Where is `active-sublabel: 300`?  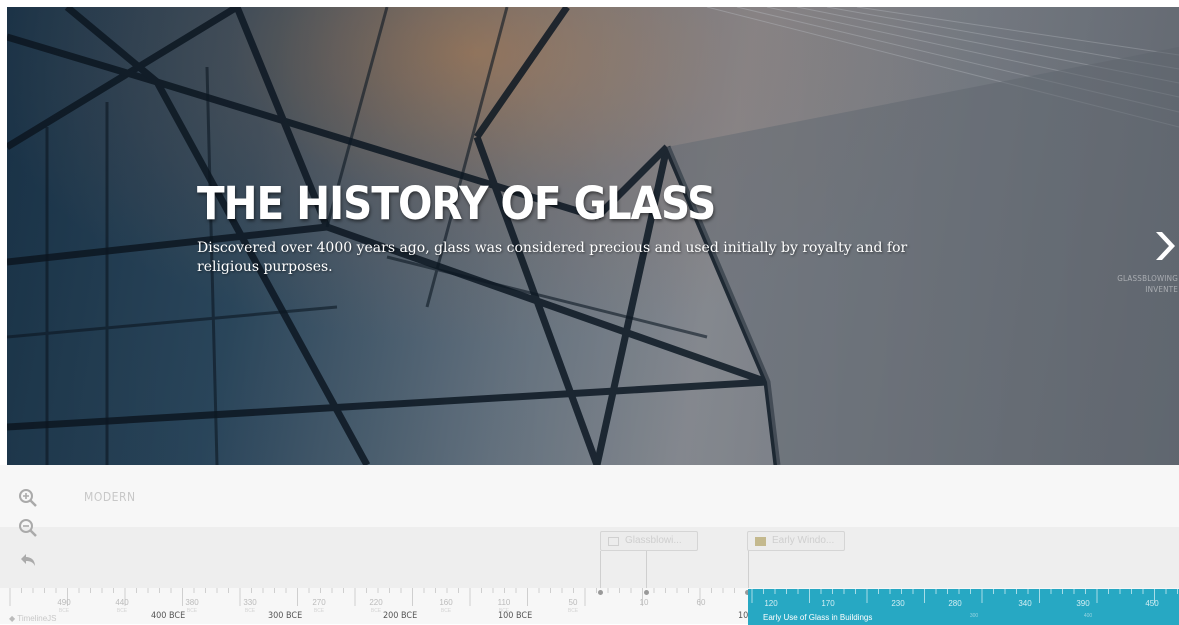 active-sublabel: 300 is located at coordinates (974, 616).